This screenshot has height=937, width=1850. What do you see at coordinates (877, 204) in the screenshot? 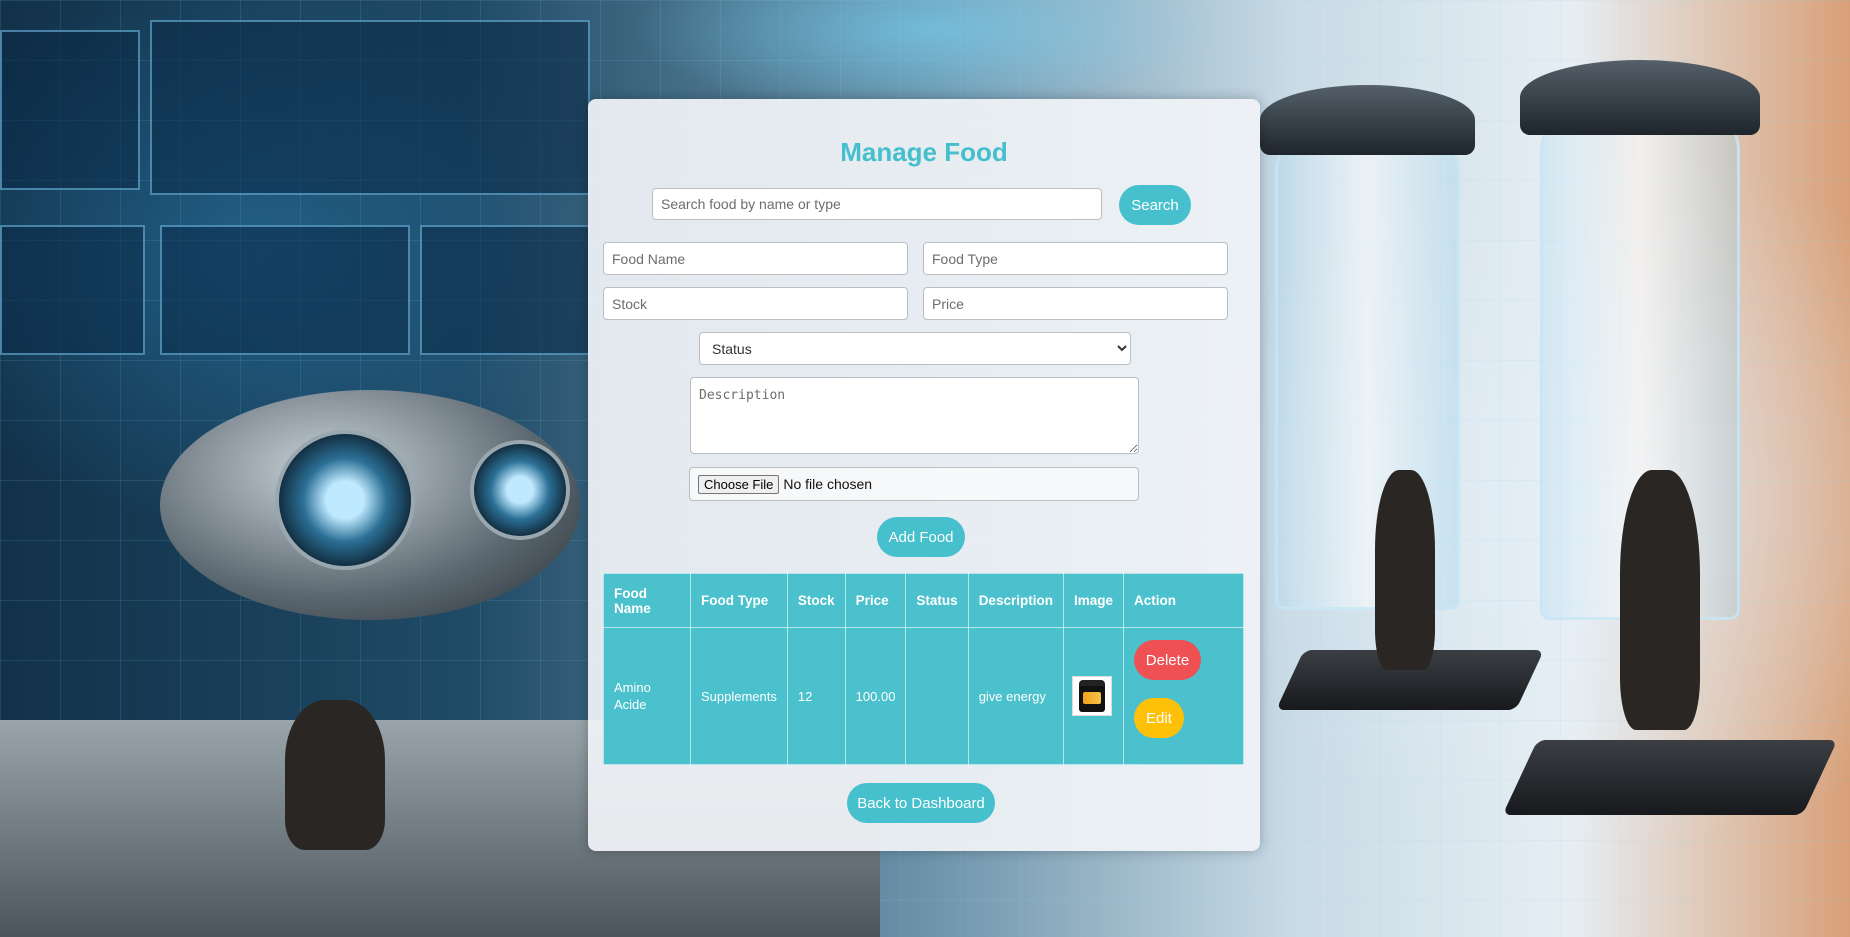
I see `search-input` at bounding box center [877, 204].